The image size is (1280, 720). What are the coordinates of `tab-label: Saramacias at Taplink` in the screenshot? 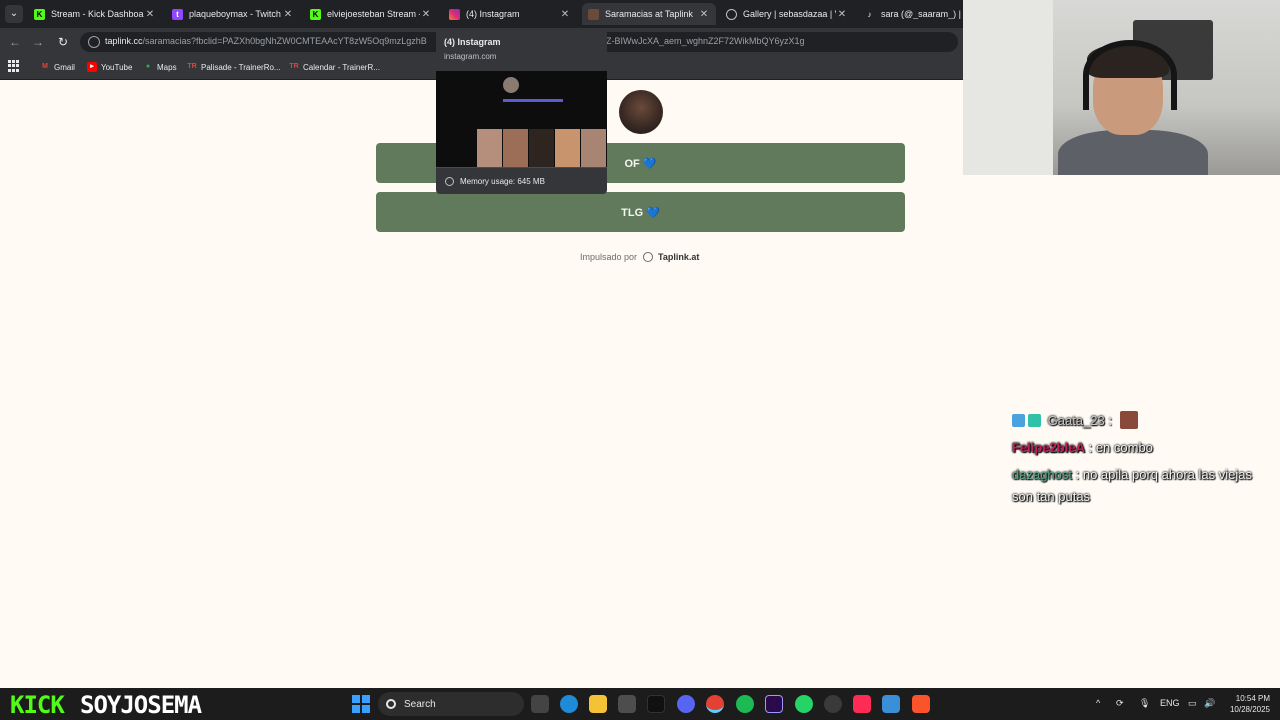 It's located at (649, 14).